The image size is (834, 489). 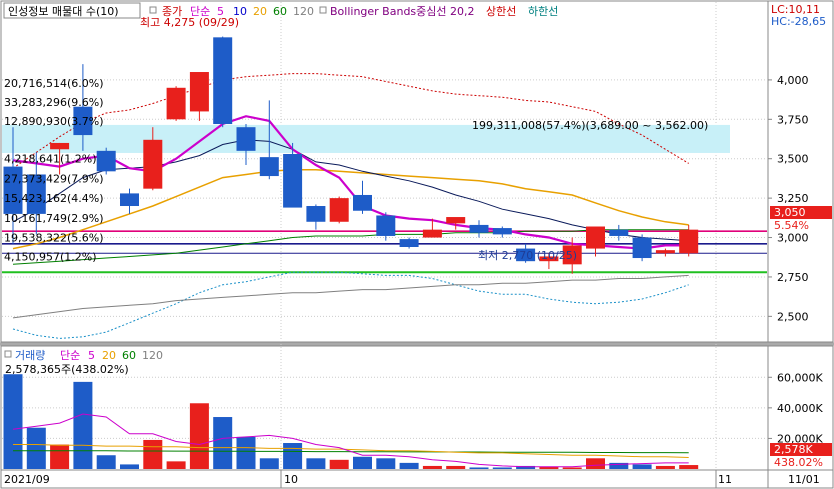 What do you see at coordinates (804, 479) in the screenshot?
I see `date-end2: 11/01` at bounding box center [804, 479].